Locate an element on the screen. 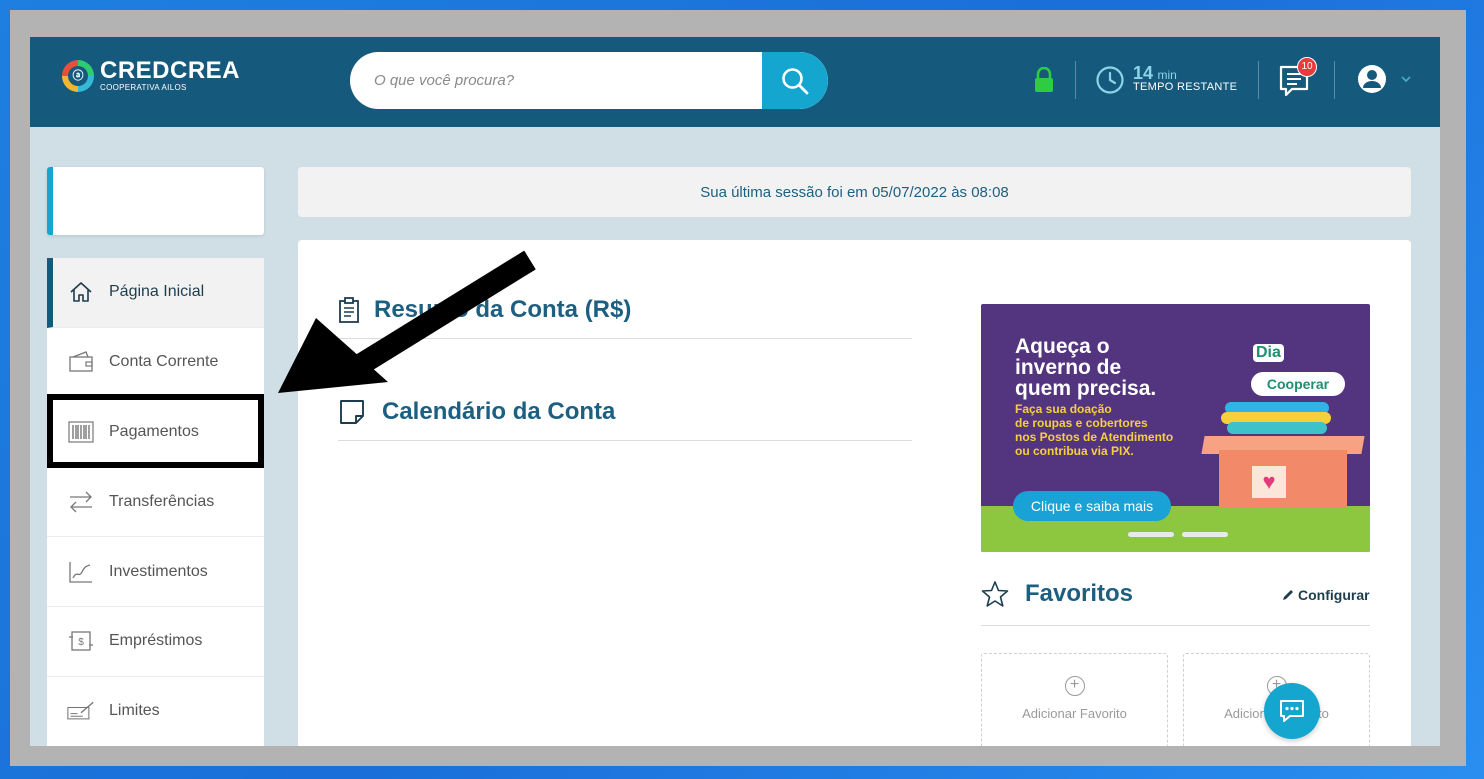  sidebar-item-investimentos: Investimentos is located at coordinates (155, 572).